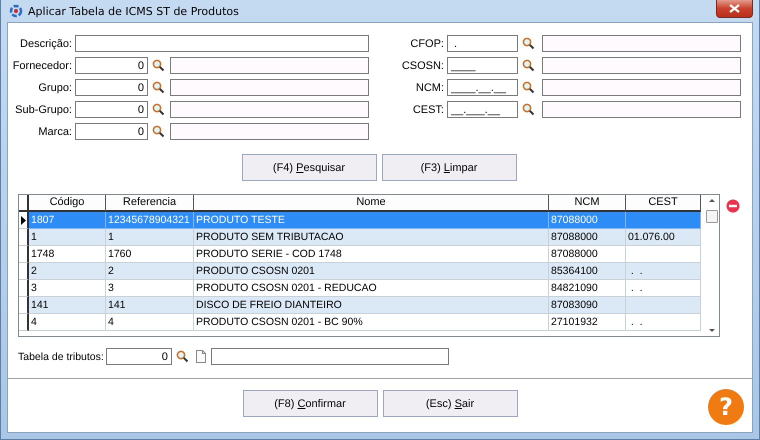 Image resolution: width=760 pixels, height=440 pixels. I want to click on row-pointer-icon, so click(23, 220).